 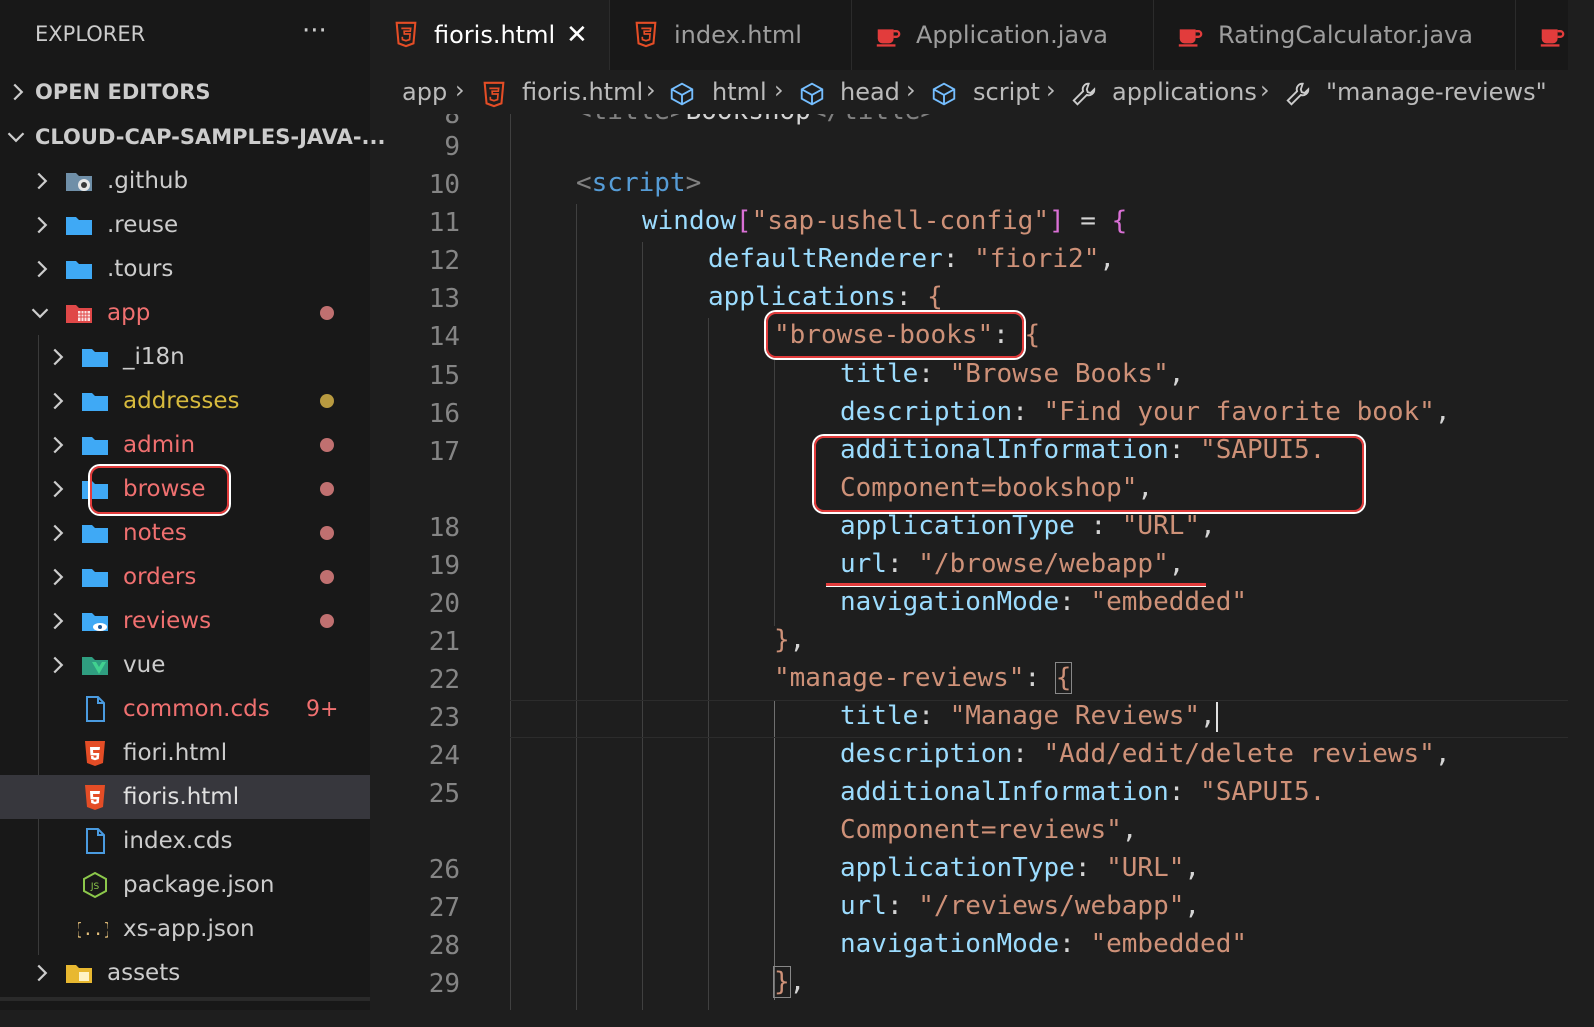 What do you see at coordinates (129, 313) in the screenshot?
I see `tree-item-label: app` at bounding box center [129, 313].